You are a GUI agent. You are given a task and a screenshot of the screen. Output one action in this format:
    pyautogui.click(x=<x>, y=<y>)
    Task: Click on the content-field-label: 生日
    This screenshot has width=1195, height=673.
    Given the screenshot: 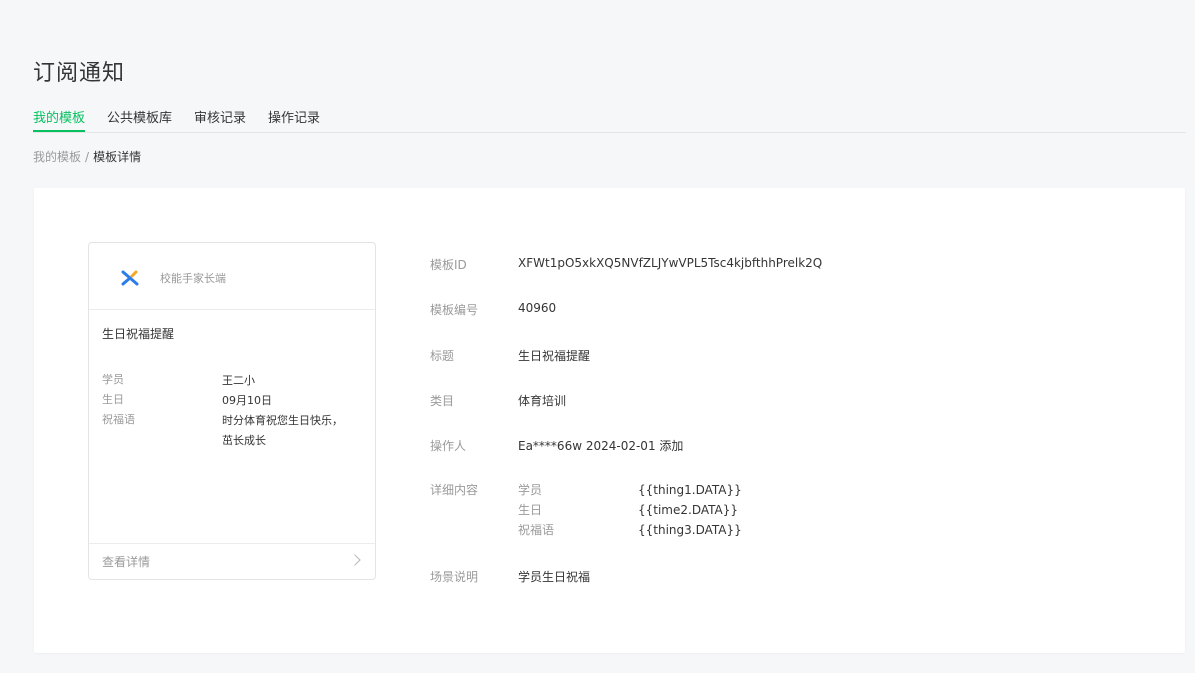 What is the action you would take?
    pyautogui.click(x=530, y=510)
    